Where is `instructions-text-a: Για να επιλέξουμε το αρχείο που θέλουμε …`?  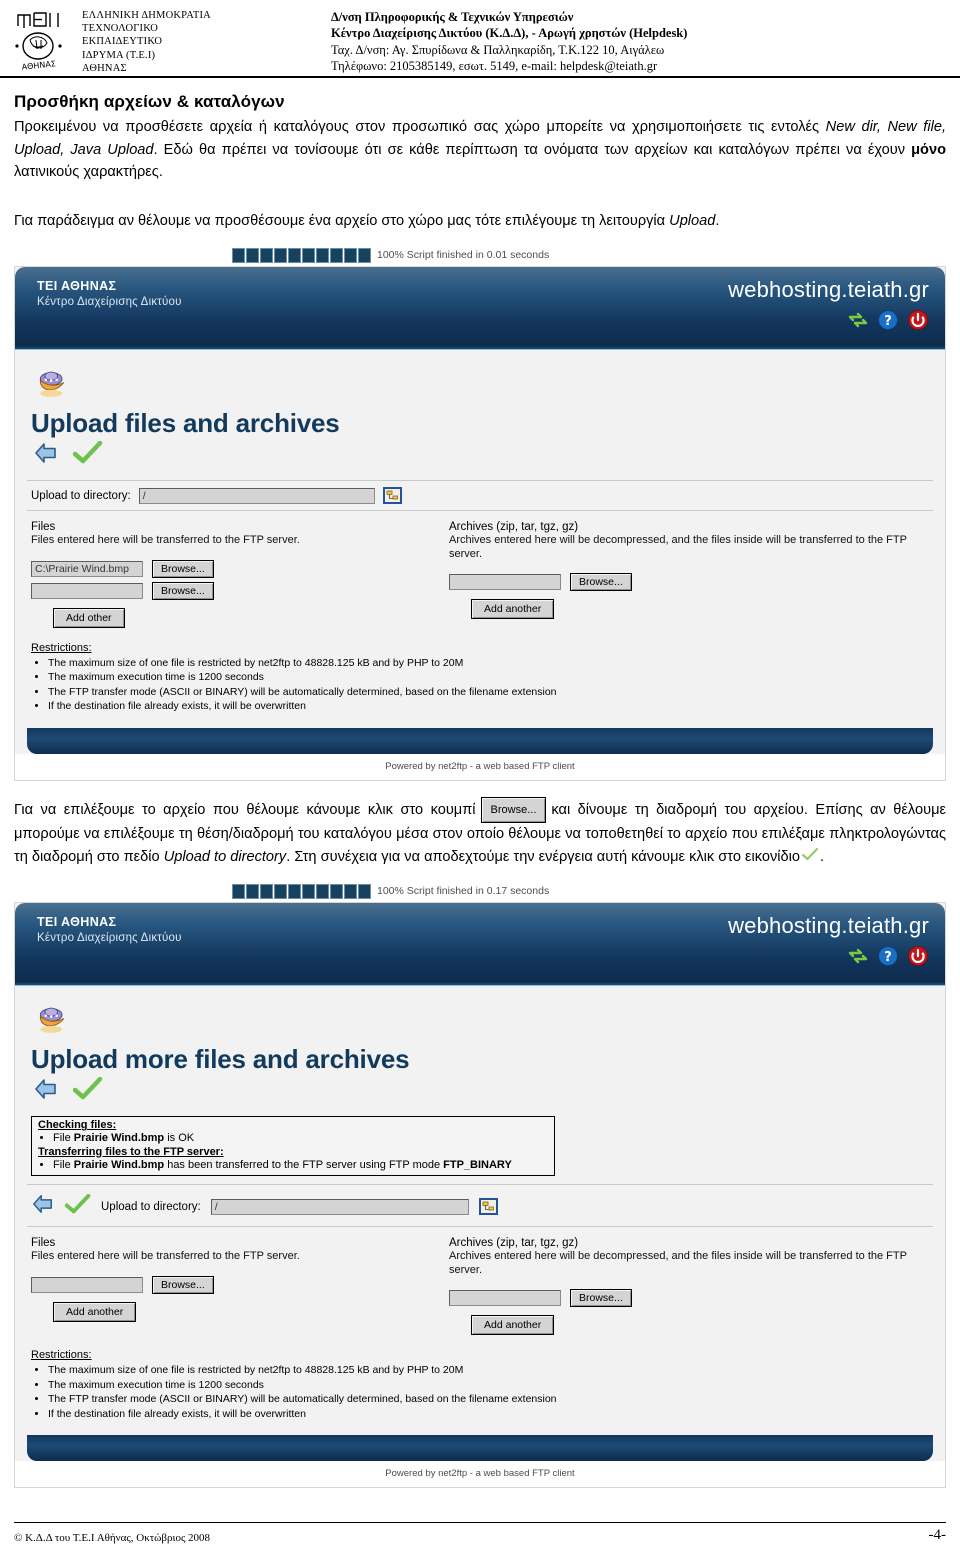
instructions-text-a: Για να επιλέξουμε το αρχείο που θέλουμε … is located at coordinates (245, 809).